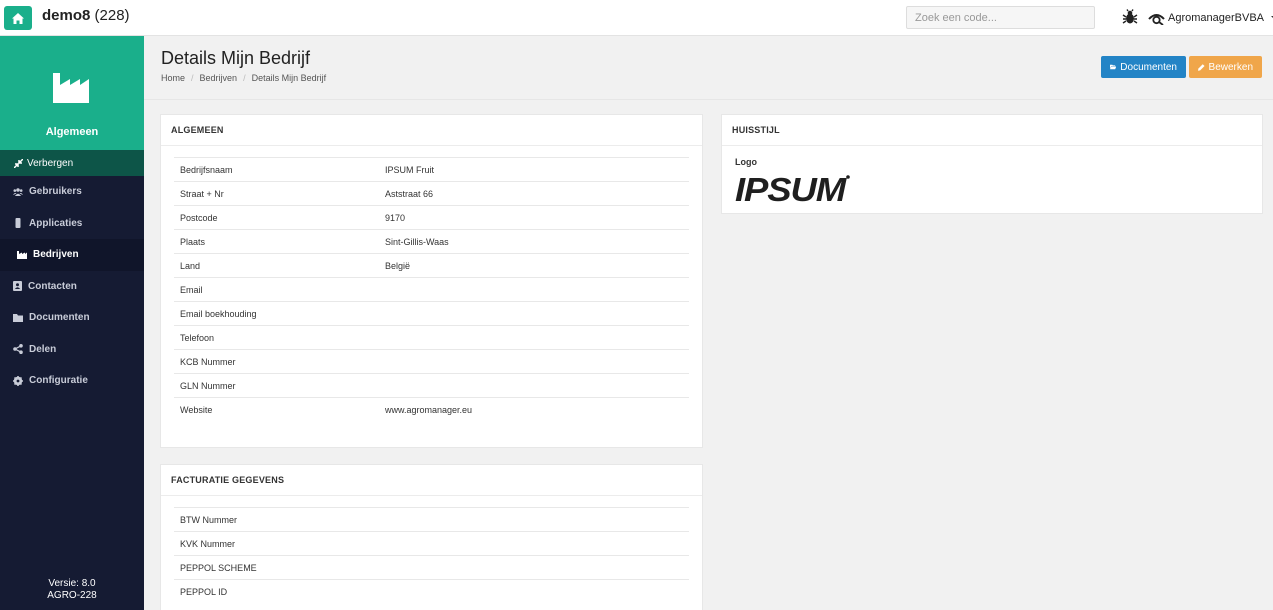 The image size is (1273, 610). I want to click on table-row: Telefoon, so click(431, 337).